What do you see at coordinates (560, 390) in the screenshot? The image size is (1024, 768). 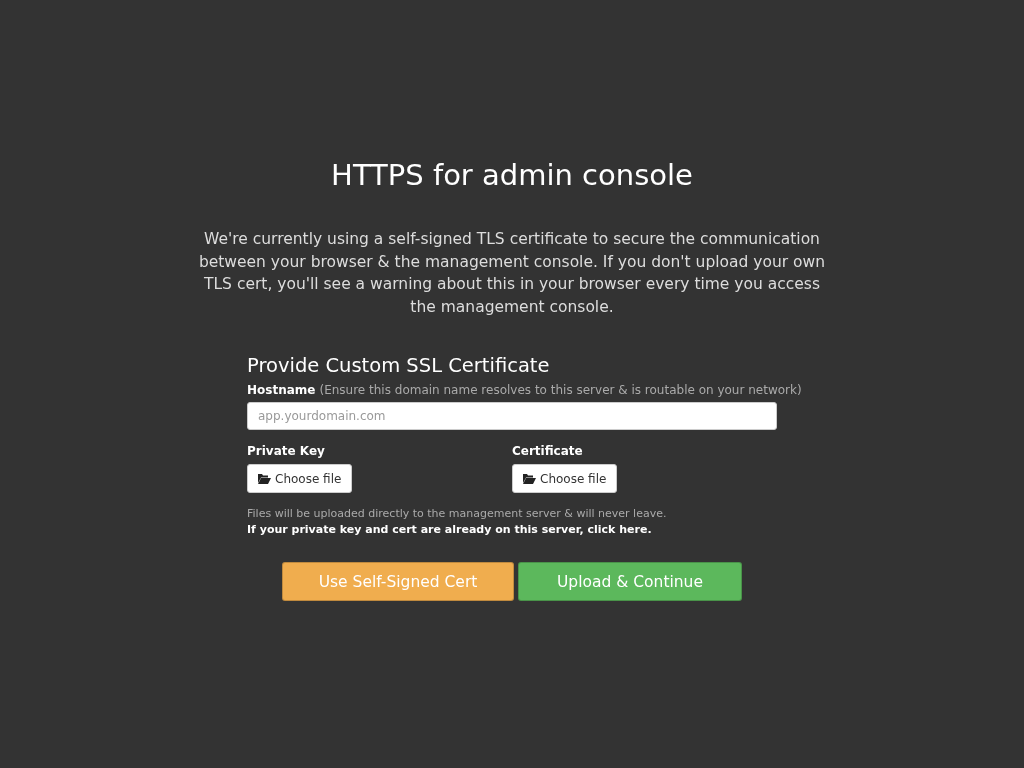 I see `field-hint: (Ensure this domain name resolves to this server & is routable on your network)` at bounding box center [560, 390].